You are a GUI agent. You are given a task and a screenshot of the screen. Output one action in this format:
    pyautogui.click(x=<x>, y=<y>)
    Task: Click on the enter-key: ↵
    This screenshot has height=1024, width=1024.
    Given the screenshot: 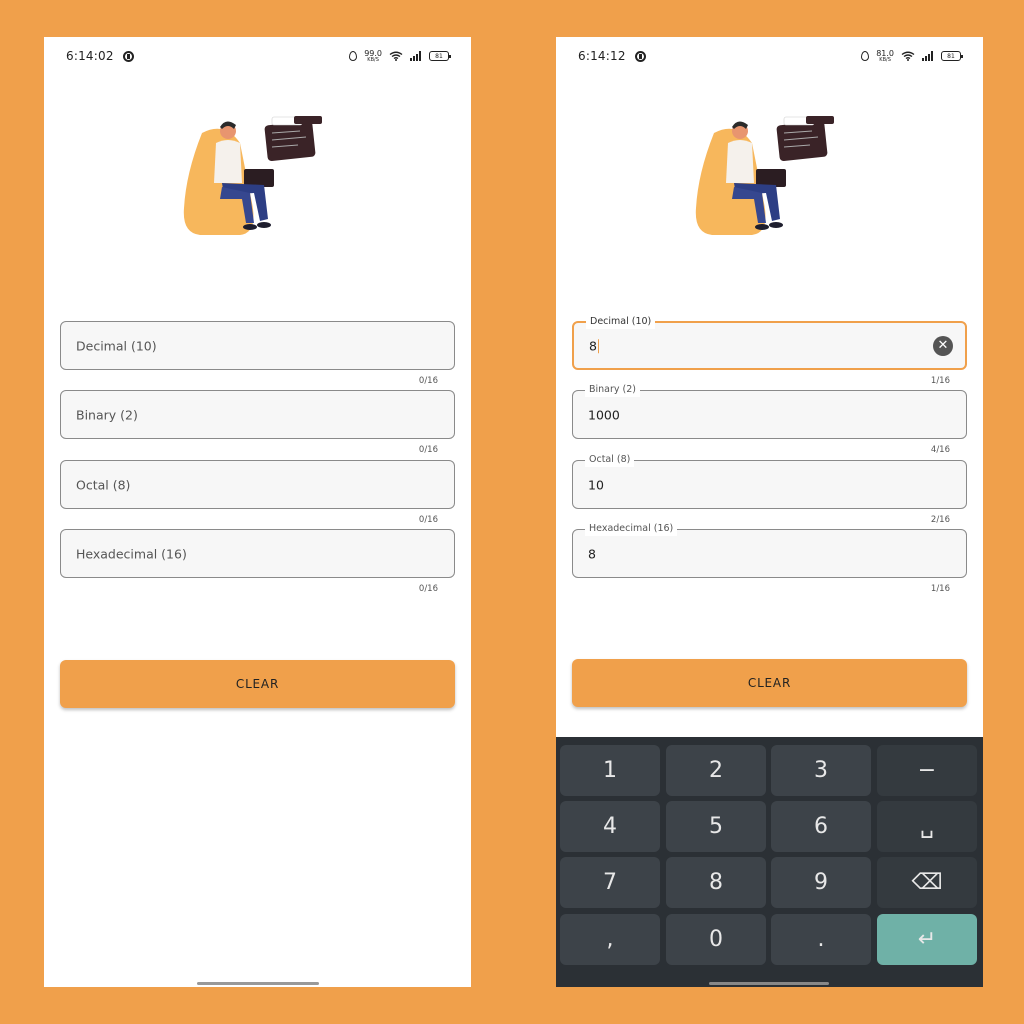 What is the action you would take?
    pyautogui.click(x=927, y=939)
    